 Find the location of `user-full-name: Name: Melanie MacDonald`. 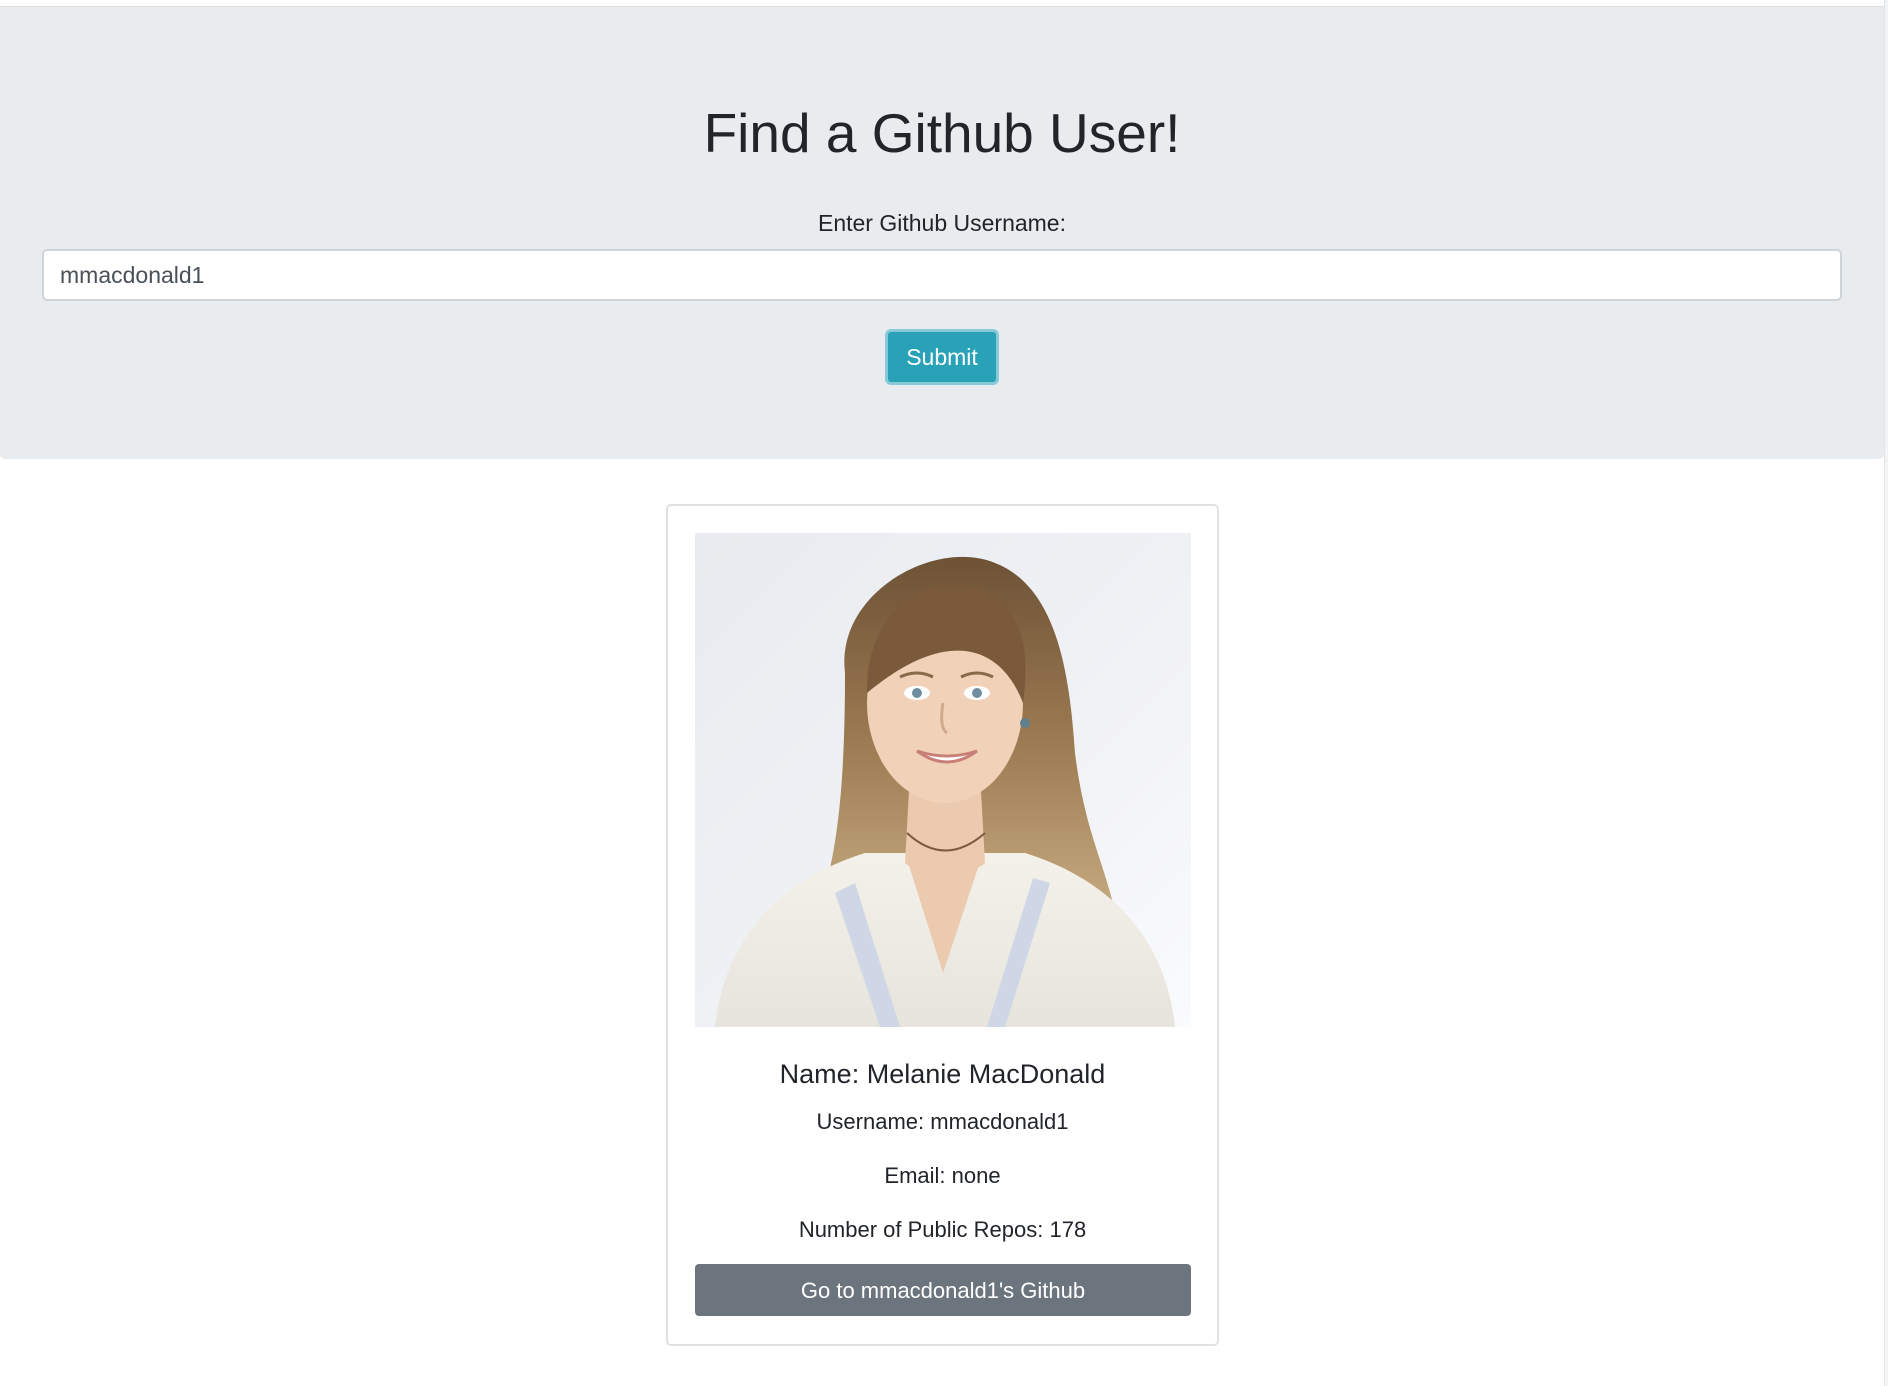

user-full-name: Name: Melanie MacDonald is located at coordinates (942, 1074).